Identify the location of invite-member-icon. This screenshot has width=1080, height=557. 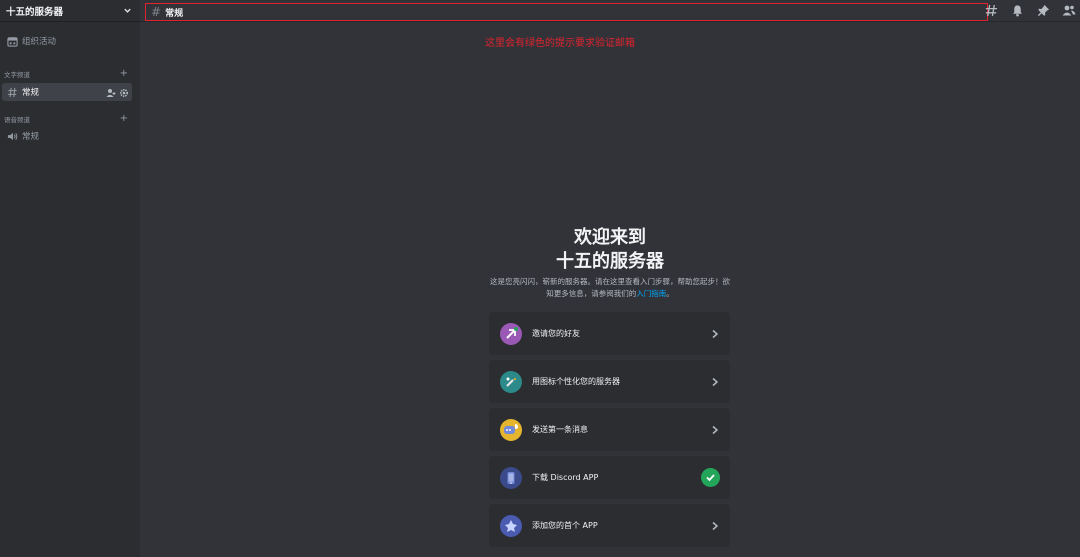
(111, 92).